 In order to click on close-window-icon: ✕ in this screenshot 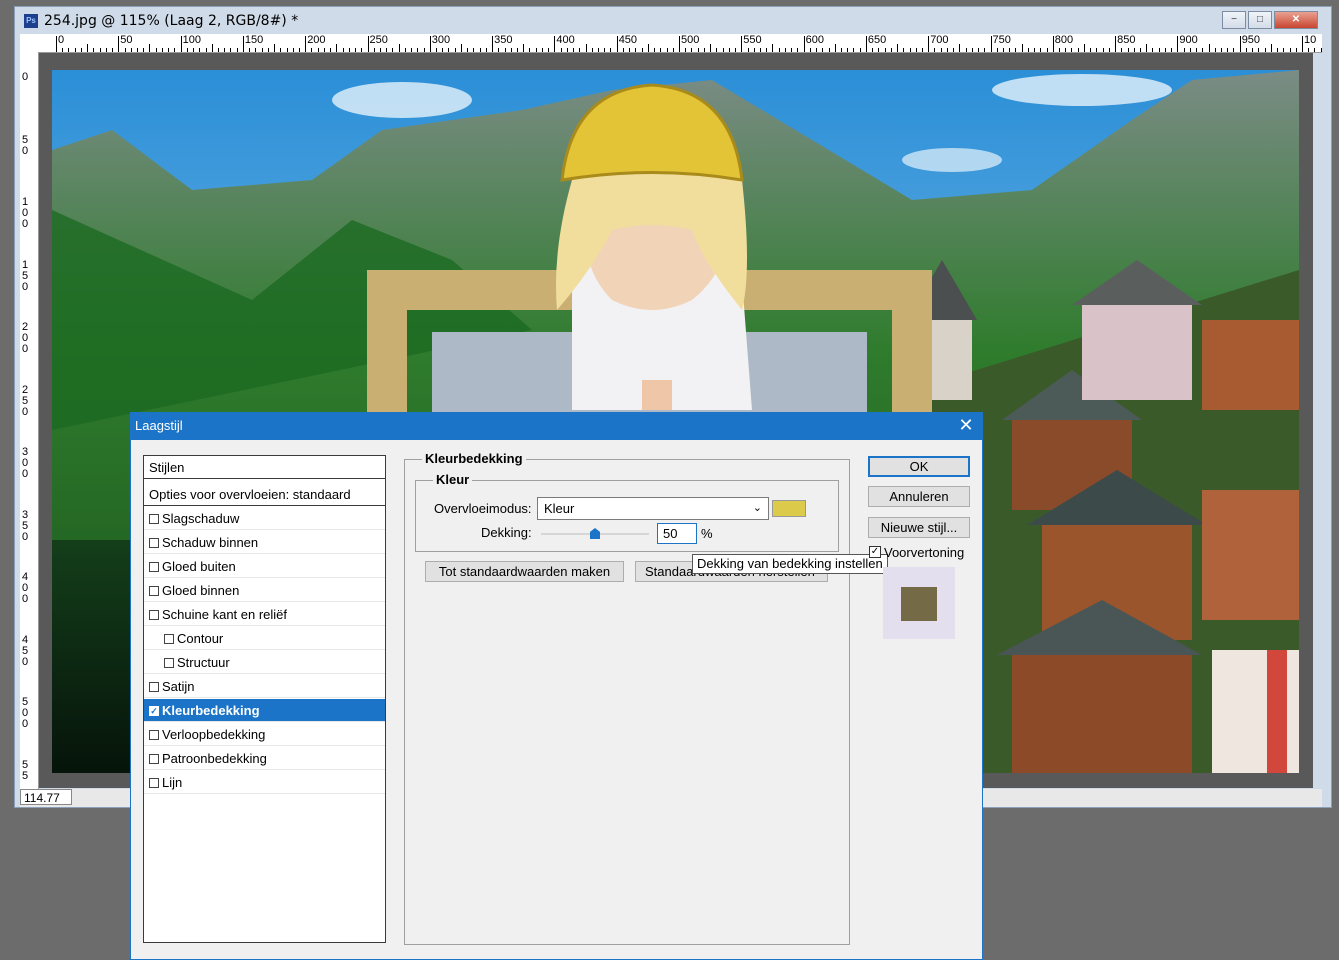, I will do `click(1296, 20)`.